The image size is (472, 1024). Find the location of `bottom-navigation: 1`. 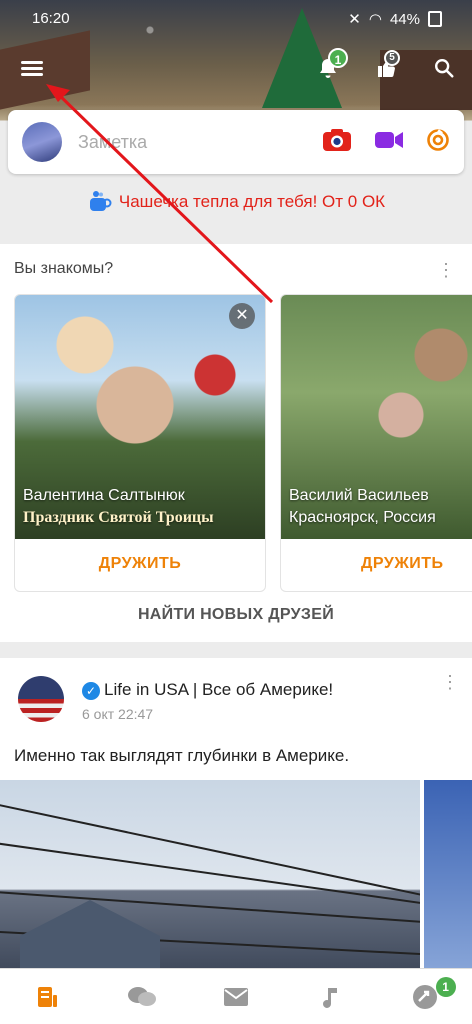

bottom-navigation: 1 is located at coordinates (236, 996).